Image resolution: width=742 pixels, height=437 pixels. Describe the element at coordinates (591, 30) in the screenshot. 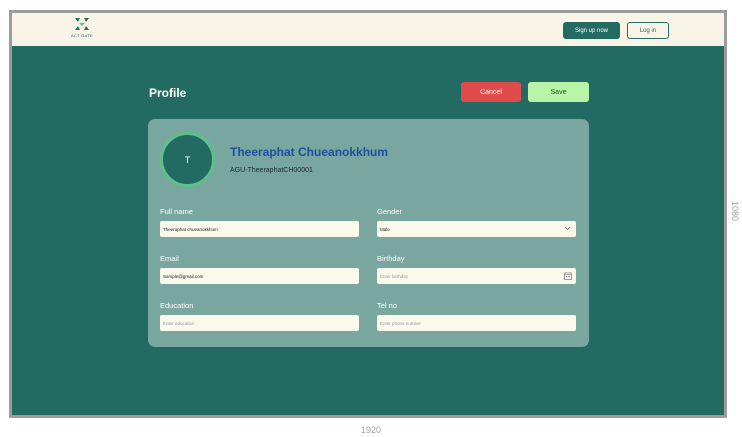

I see `sign-up-button: Sign up now` at that location.